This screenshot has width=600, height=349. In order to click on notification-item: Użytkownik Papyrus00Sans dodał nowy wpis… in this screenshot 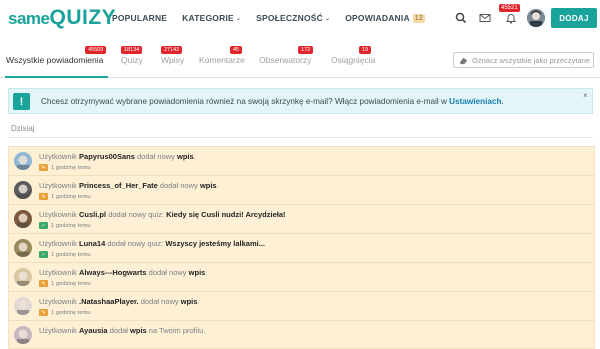, I will do `click(301, 161)`.